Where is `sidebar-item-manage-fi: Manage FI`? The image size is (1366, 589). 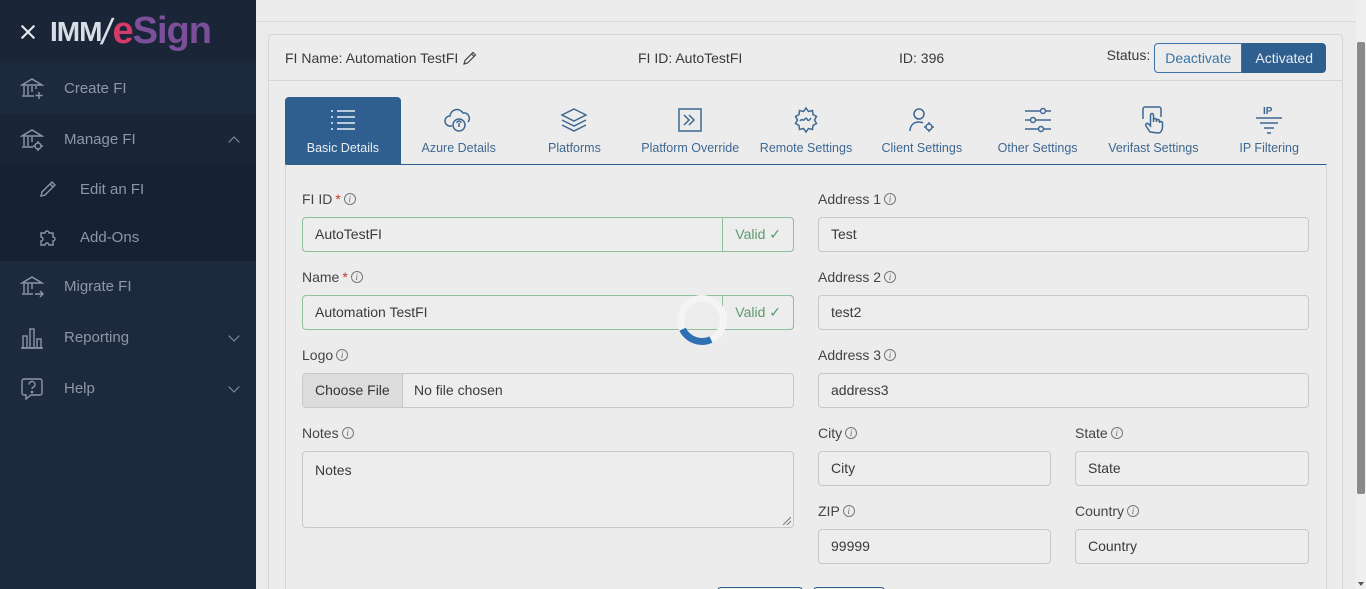 sidebar-item-manage-fi: Manage FI is located at coordinates (128, 139).